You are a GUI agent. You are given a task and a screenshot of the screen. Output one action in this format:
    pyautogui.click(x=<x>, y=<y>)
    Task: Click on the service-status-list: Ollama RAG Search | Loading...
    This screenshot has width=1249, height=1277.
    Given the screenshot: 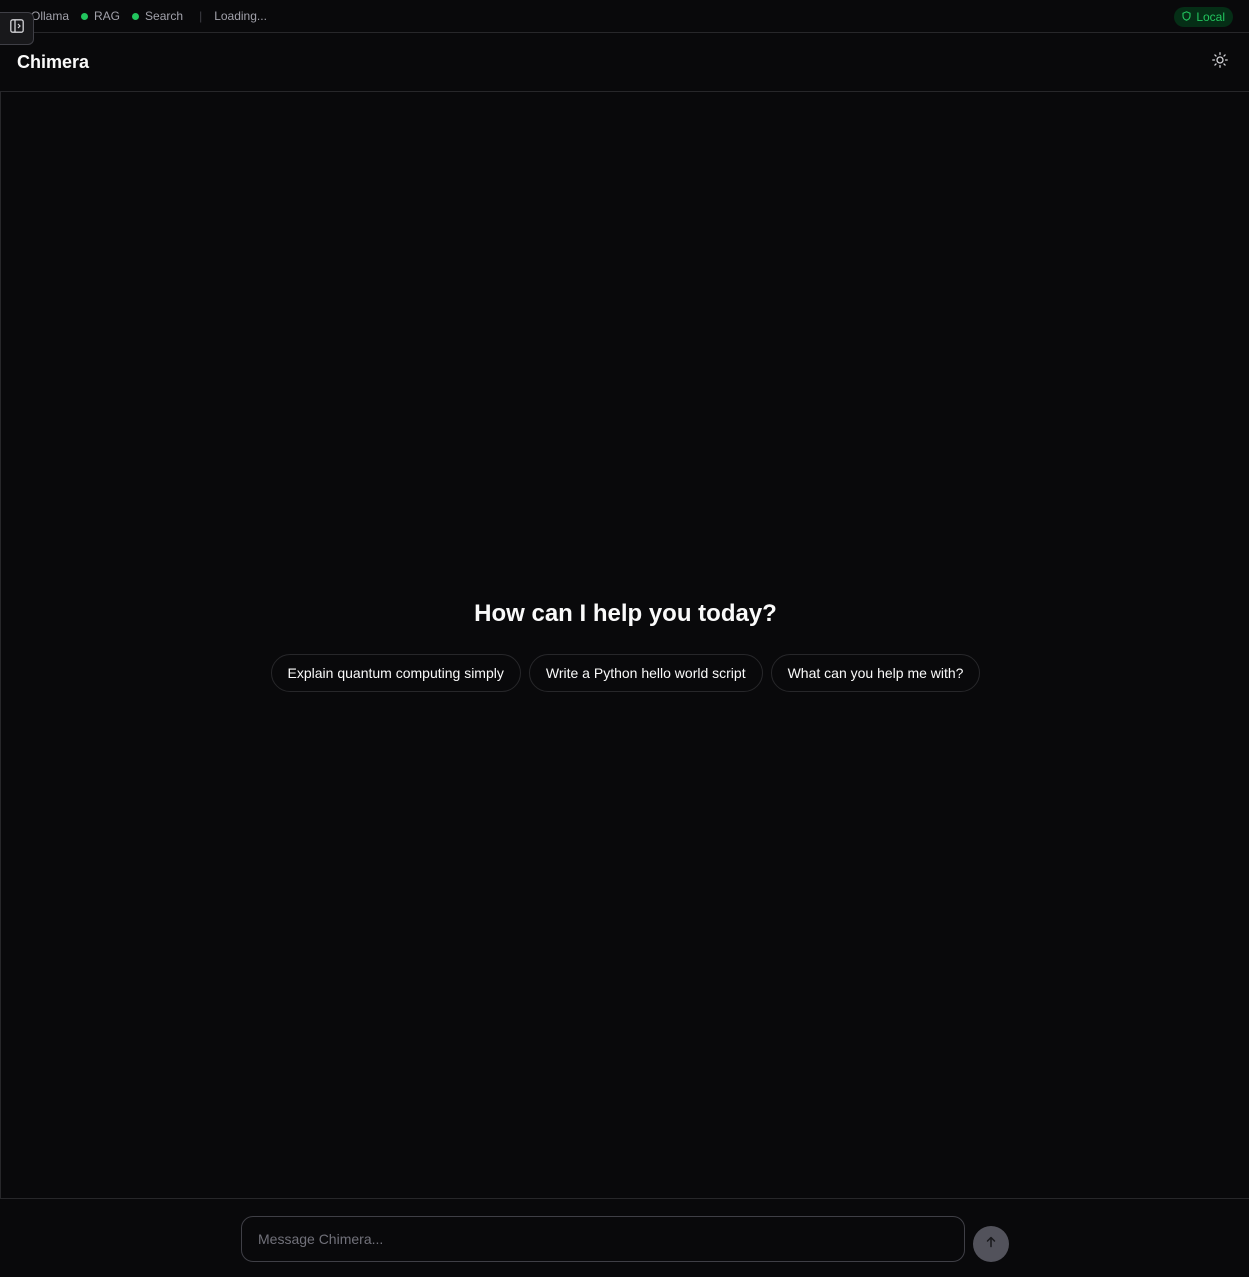 What is the action you would take?
    pyautogui.click(x=133, y=16)
    